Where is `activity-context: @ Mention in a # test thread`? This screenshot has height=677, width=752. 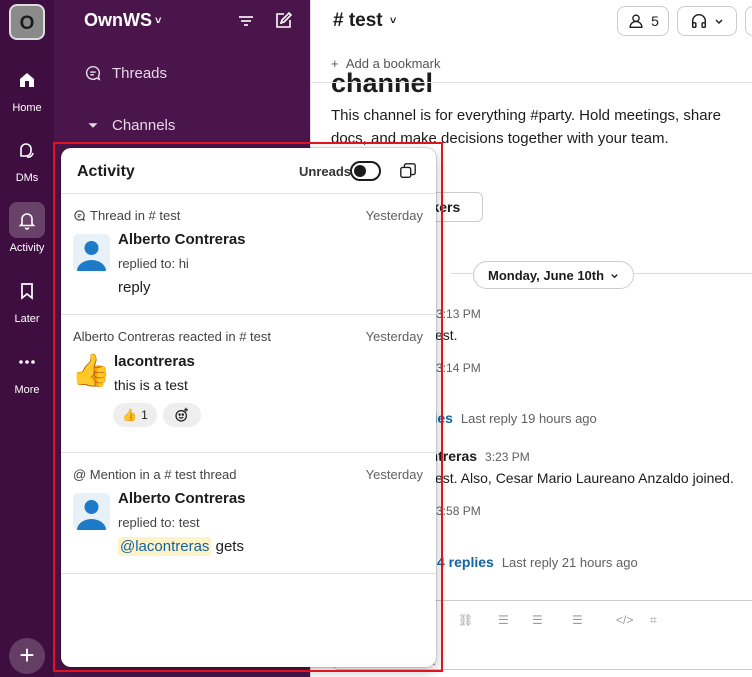
activity-context: @ Mention in a # test thread is located at coordinates (155, 474).